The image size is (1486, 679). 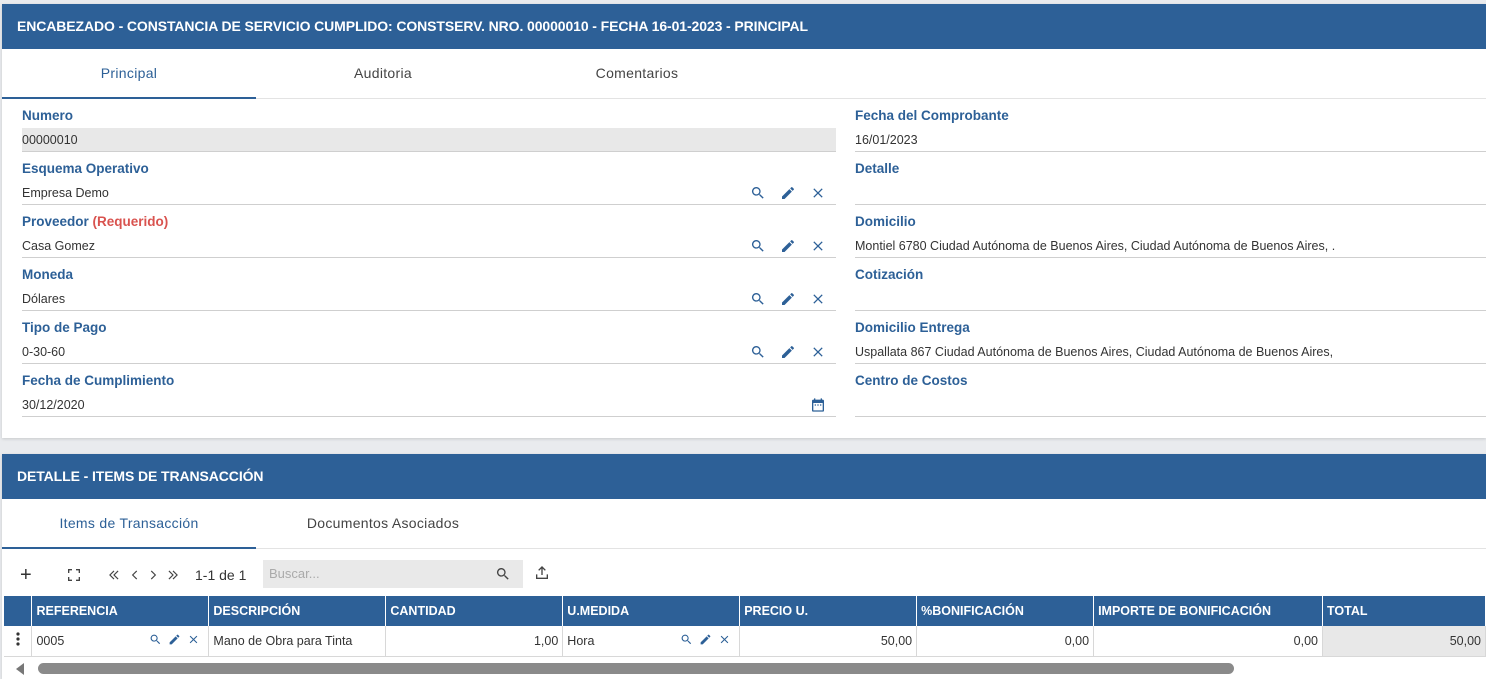 I want to click on column-header: IMPORTE DE BONIFICACIÓN, so click(x=1208, y=611).